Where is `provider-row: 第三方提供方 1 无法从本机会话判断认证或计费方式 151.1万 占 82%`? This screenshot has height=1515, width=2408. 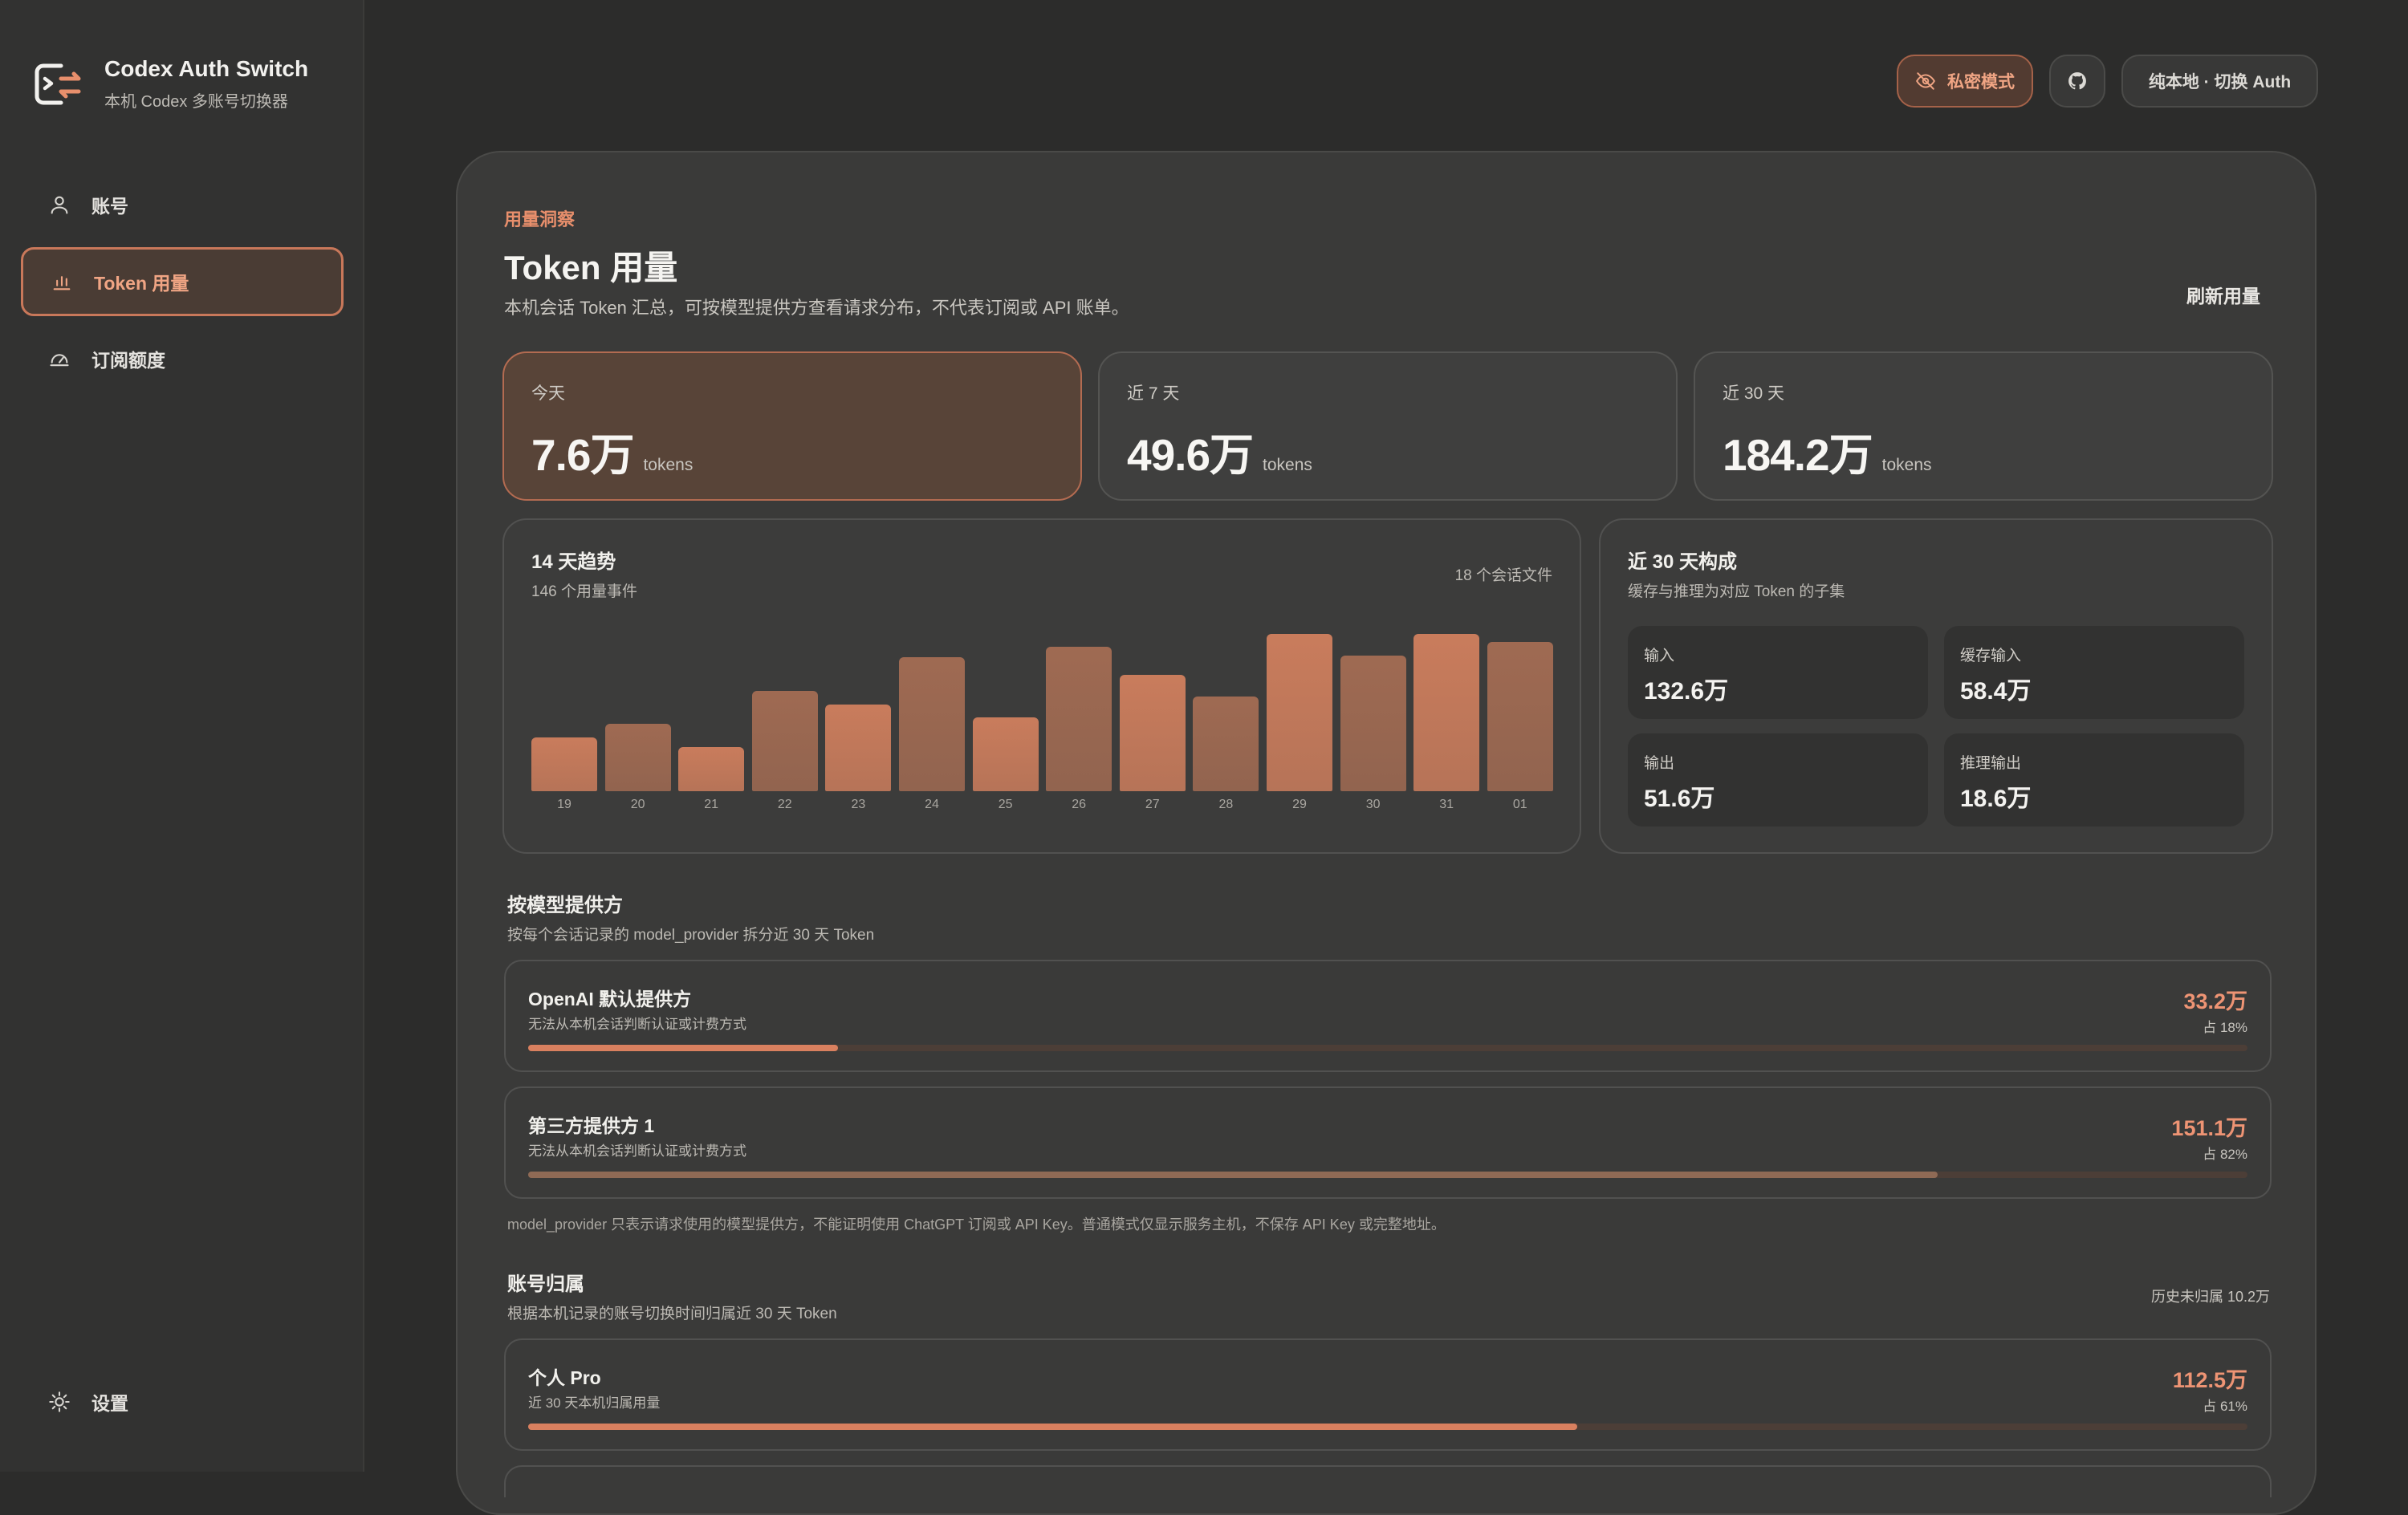
provider-row: 第三方提供方 1 无法从本机会话判断认证或计费方式 151.1万 占 82% is located at coordinates (1388, 1142).